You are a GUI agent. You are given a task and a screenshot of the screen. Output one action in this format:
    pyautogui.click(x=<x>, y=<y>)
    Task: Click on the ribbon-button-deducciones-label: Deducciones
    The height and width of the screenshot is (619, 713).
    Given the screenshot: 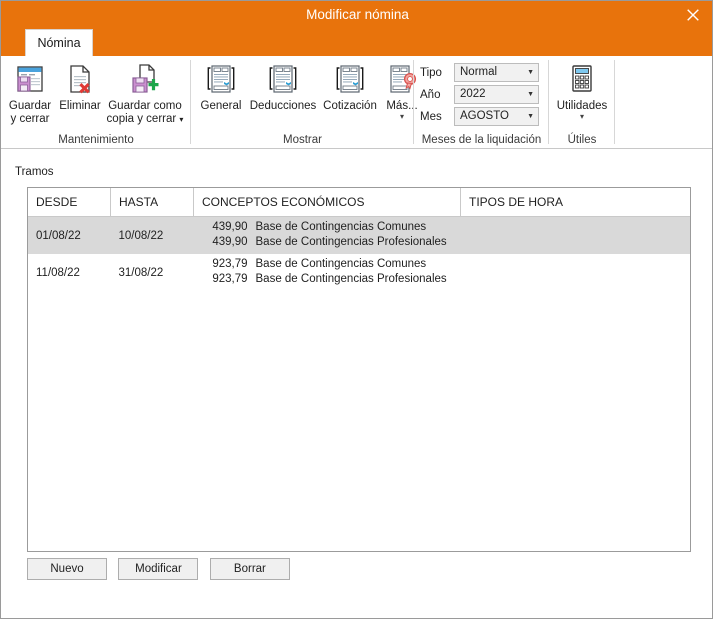 What is the action you would take?
    pyautogui.click(x=283, y=106)
    